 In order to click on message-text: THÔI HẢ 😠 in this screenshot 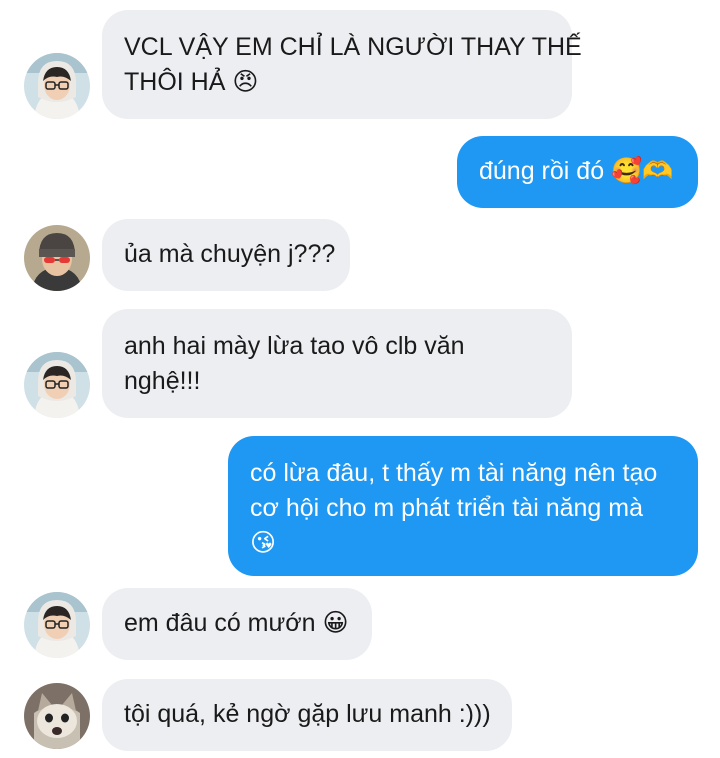, I will do `click(191, 82)`.